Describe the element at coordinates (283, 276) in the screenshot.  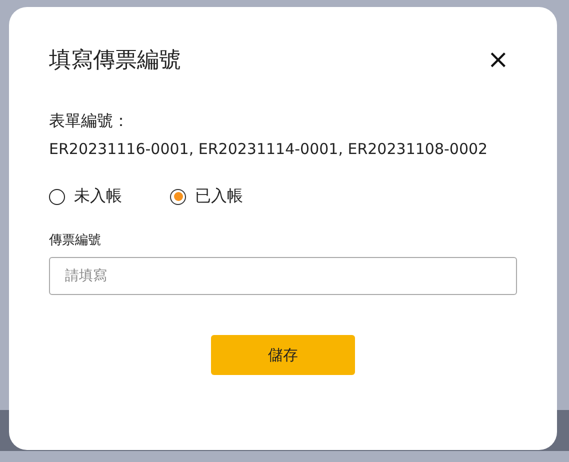
I see `voucher-number-input: 請填寫` at that location.